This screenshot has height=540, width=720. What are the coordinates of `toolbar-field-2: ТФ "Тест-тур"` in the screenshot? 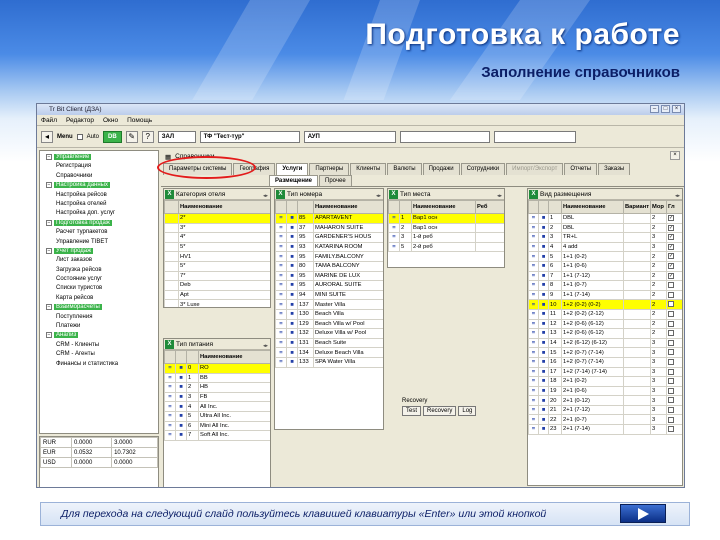 It's located at (249, 136).